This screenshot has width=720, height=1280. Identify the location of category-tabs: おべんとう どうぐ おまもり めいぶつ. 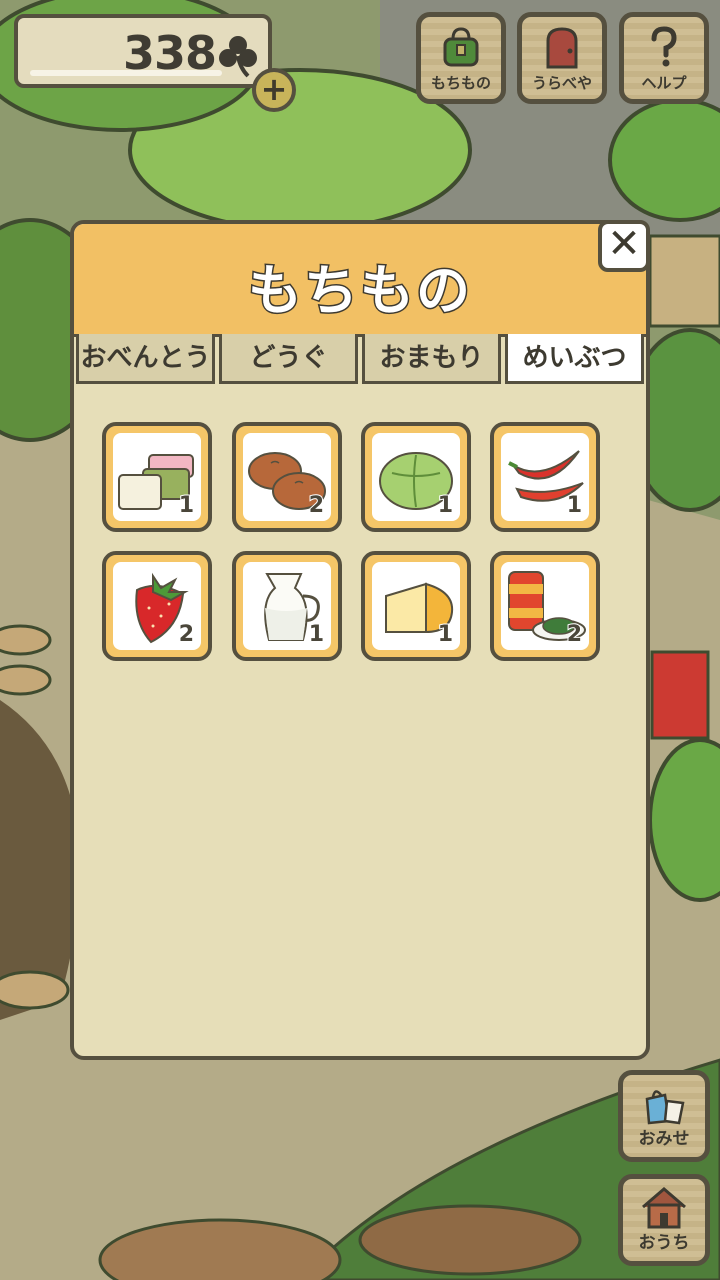
(360, 361).